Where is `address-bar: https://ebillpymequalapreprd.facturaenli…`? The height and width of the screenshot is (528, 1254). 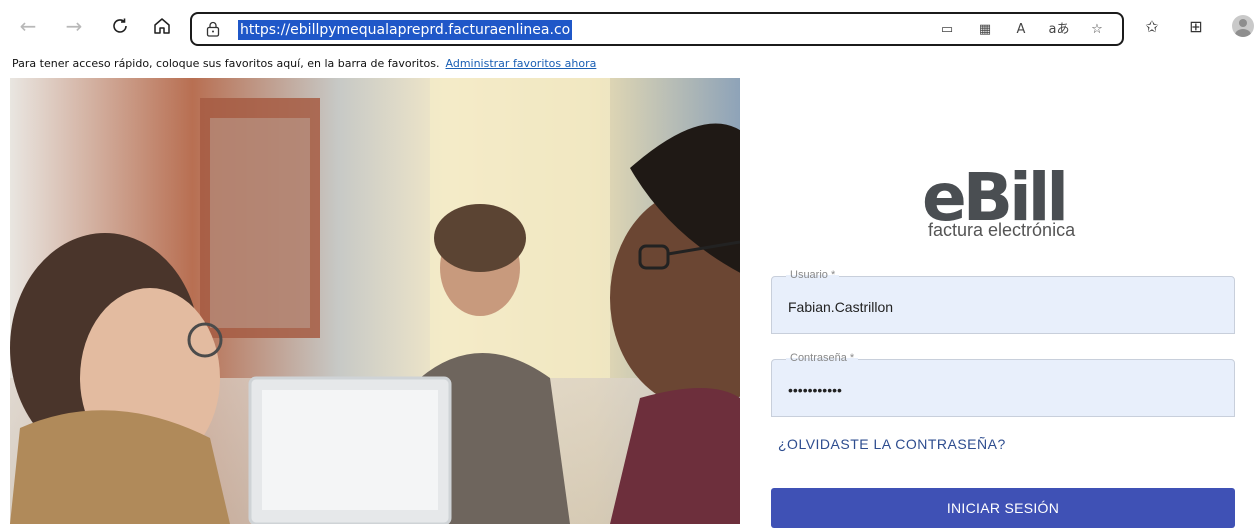 address-bar: https://ebillpymequalapreprd.facturaenli… is located at coordinates (657, 29).